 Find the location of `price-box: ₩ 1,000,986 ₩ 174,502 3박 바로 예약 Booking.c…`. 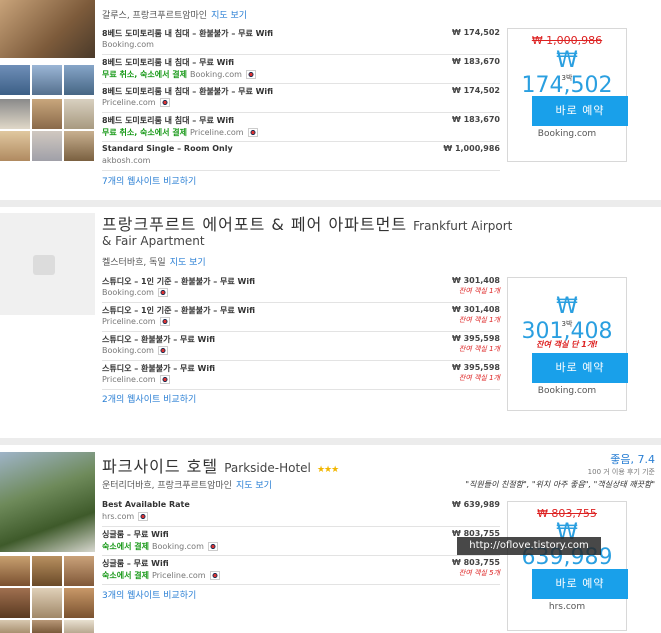

price-box: ₩ 1,000,986 ₩ 174,502 3박 바로 예약 Booking.c… is located at coordinates (567, 95).